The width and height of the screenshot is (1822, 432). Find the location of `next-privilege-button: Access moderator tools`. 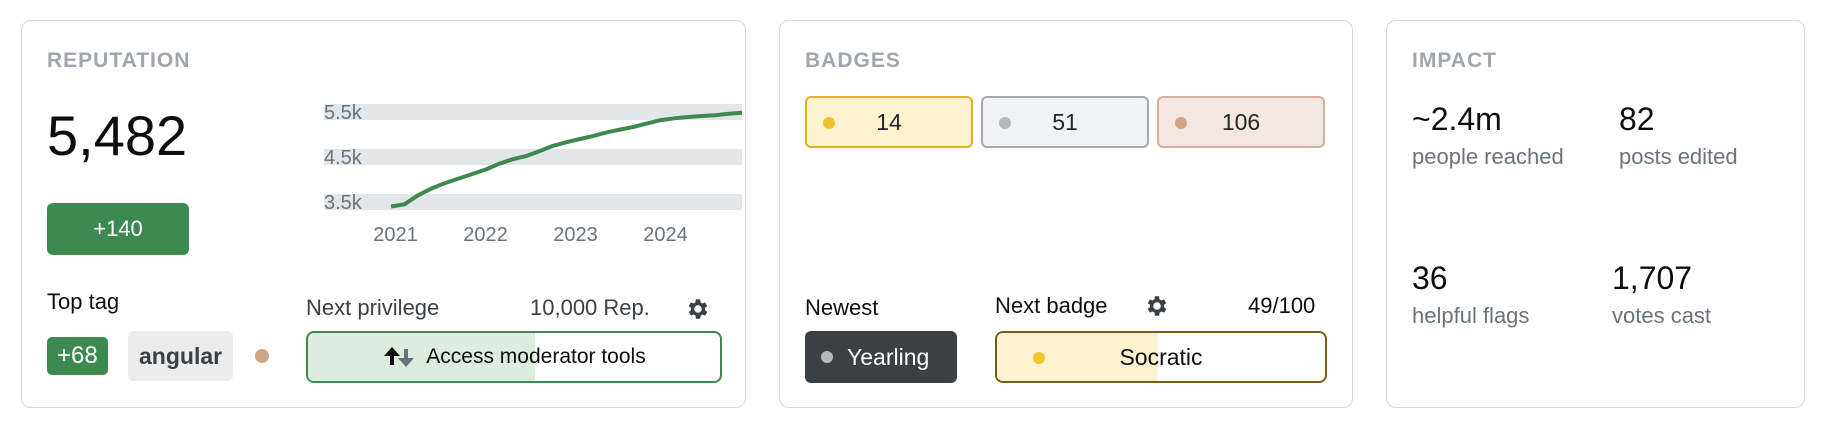

next-privilege-button: Access moderator tools is located at coordinates (514, 357).